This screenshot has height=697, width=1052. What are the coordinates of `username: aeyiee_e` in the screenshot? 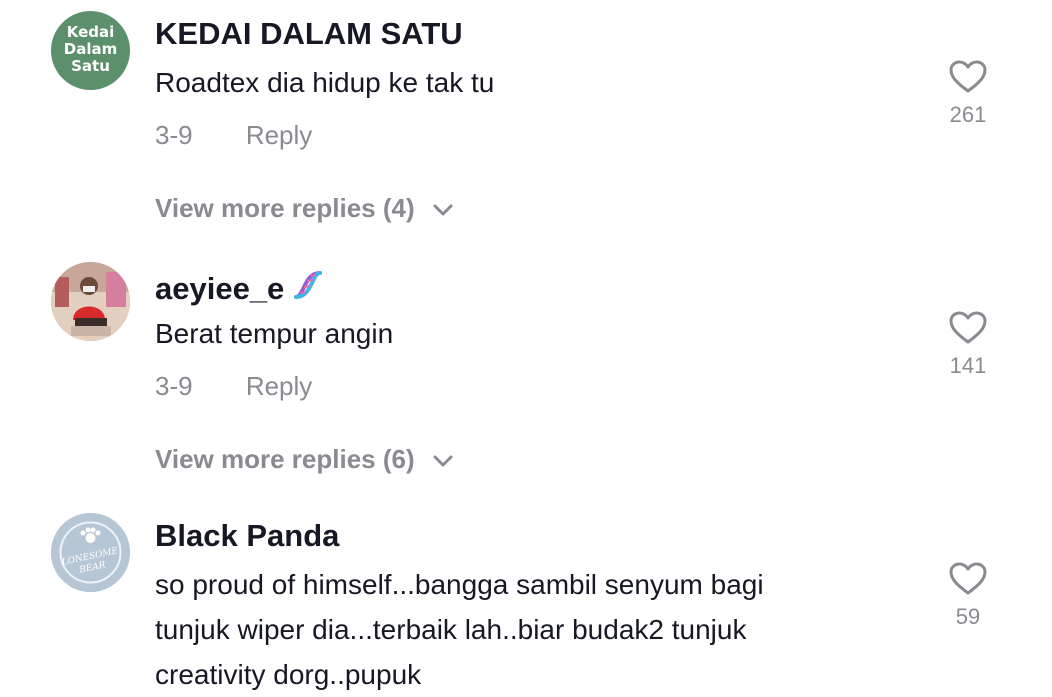 It's located at (240, 287).